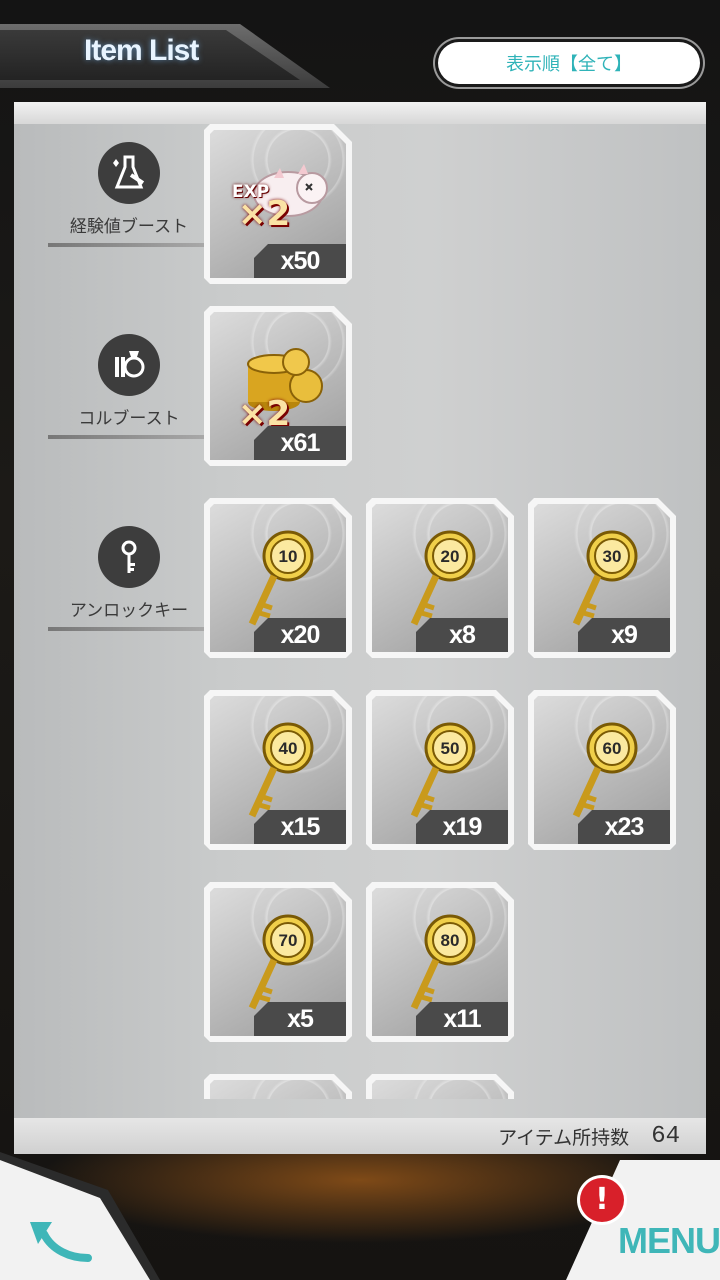 The height and width of the screenshot is (1280, 720). What do you see at coordinates (602, 770) in the screenshot?
I see `item-card-key-60: 60 x23` at bounding box center [602, 770].